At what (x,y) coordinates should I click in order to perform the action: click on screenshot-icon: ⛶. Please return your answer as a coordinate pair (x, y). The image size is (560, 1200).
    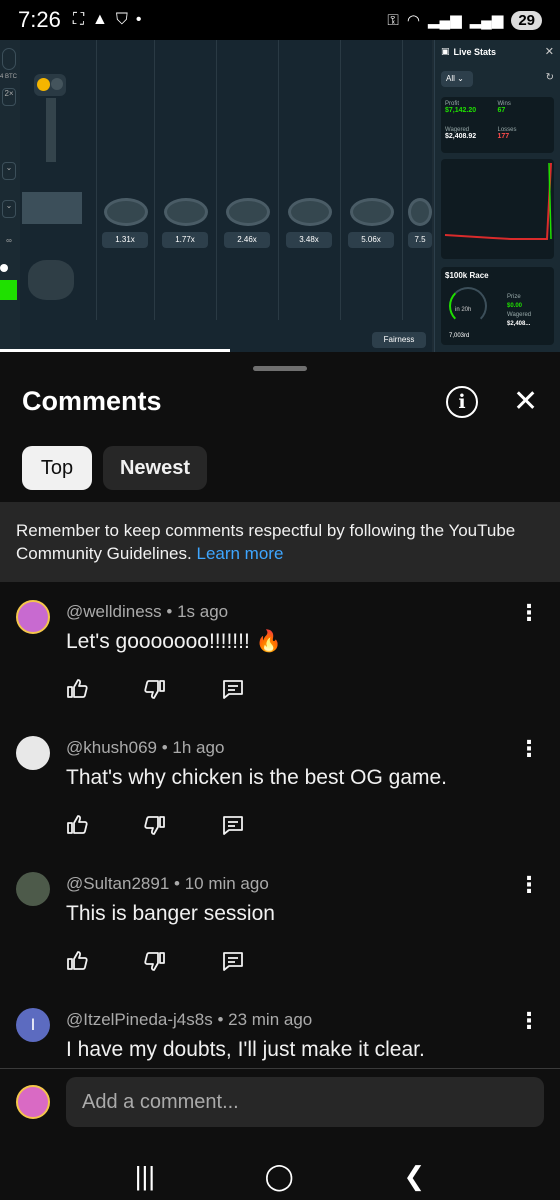
    Looking at the image, I should click on (78, 19).